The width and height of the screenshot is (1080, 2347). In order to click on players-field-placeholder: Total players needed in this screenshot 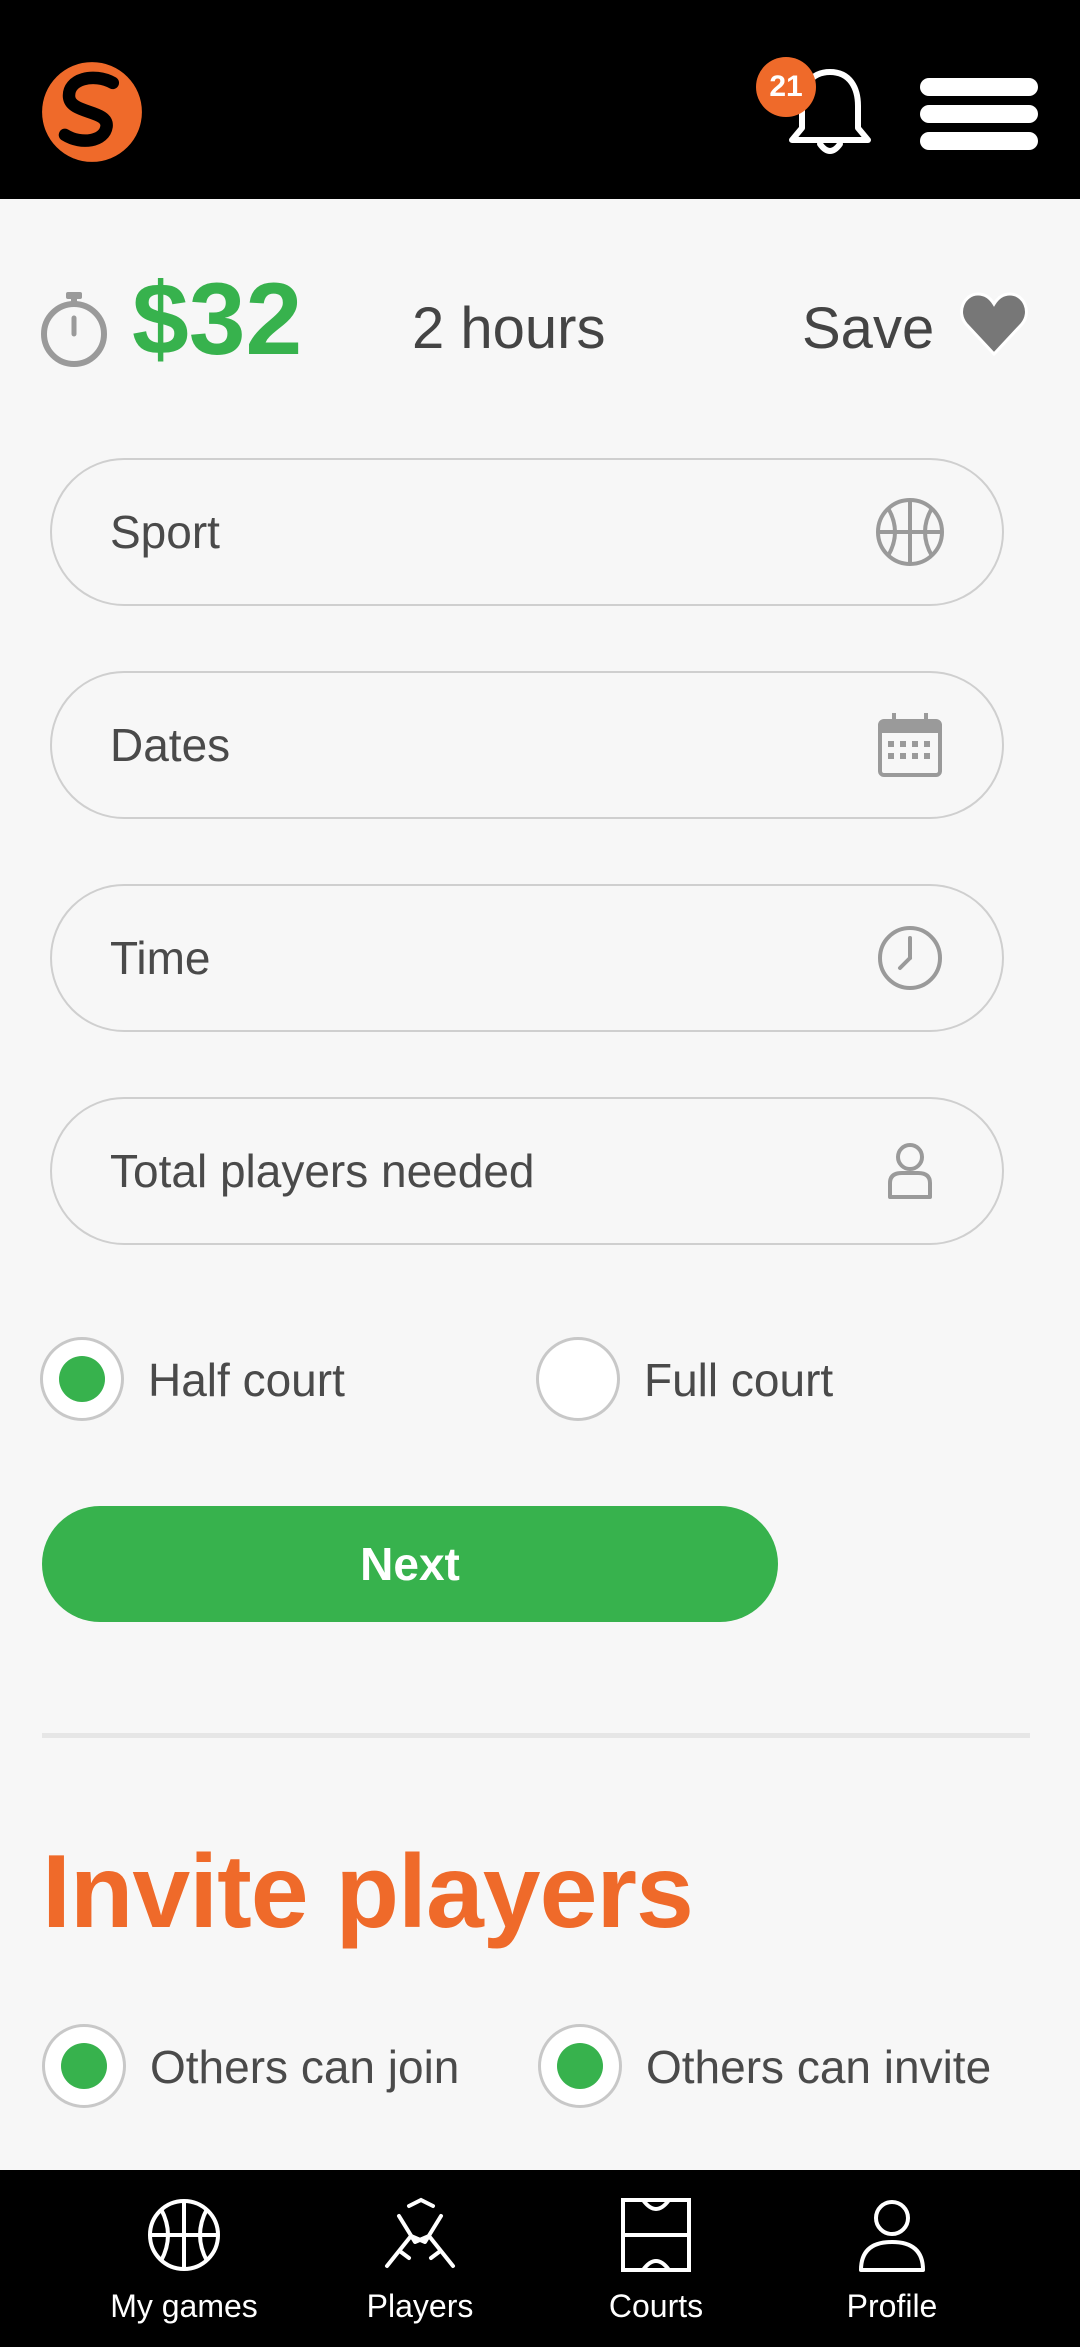, I will do `click(322, 1171)`.